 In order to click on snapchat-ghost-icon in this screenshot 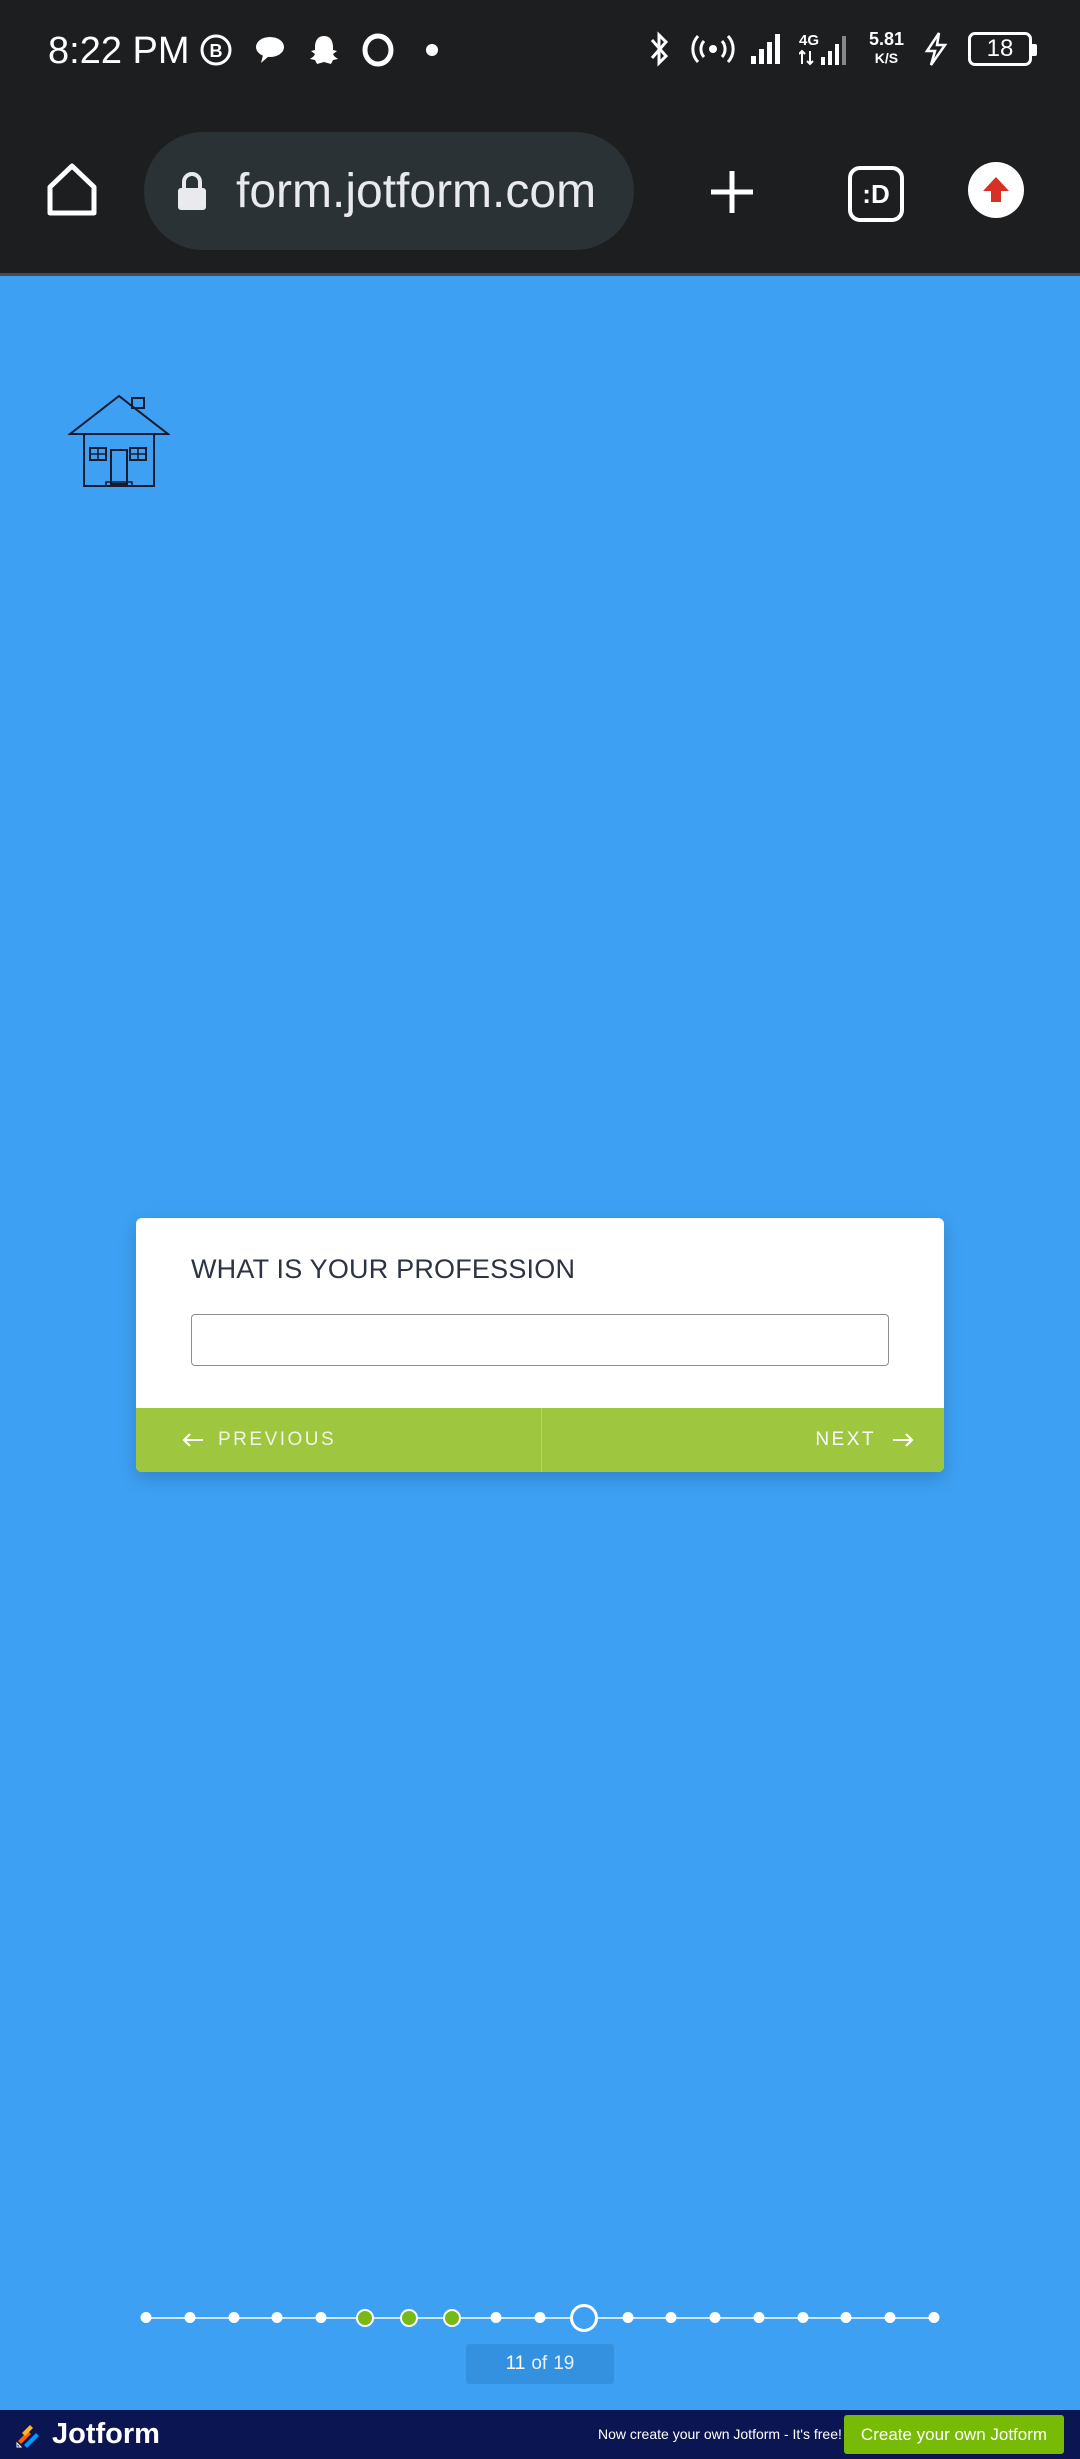, I will do `click(324, 50)`.